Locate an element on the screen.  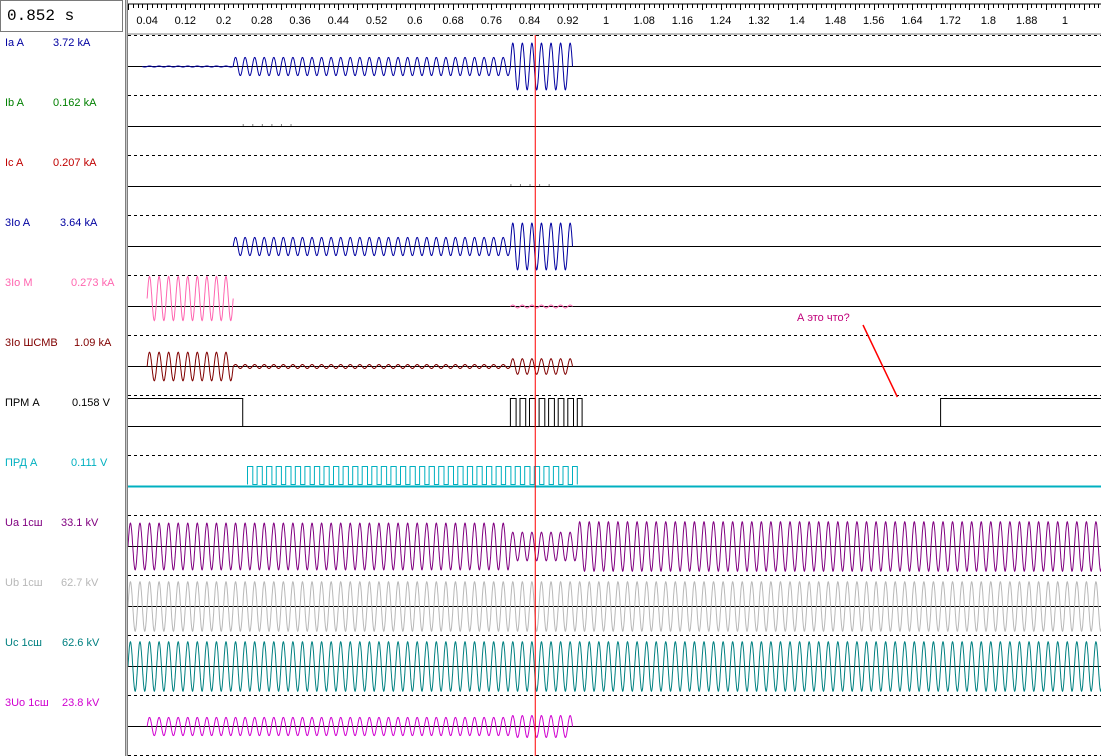
channel-value: 0.162 kA is located at coordinates (75, 103).